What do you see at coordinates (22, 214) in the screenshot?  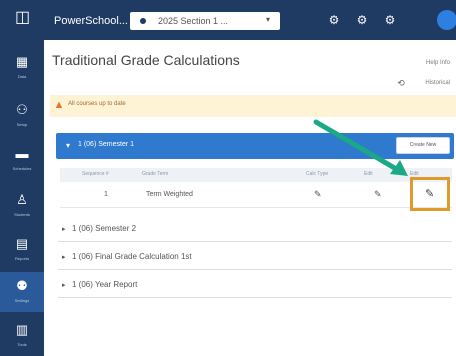 I see `sidebar-item-label: Students` at bounding box center [22, 214].